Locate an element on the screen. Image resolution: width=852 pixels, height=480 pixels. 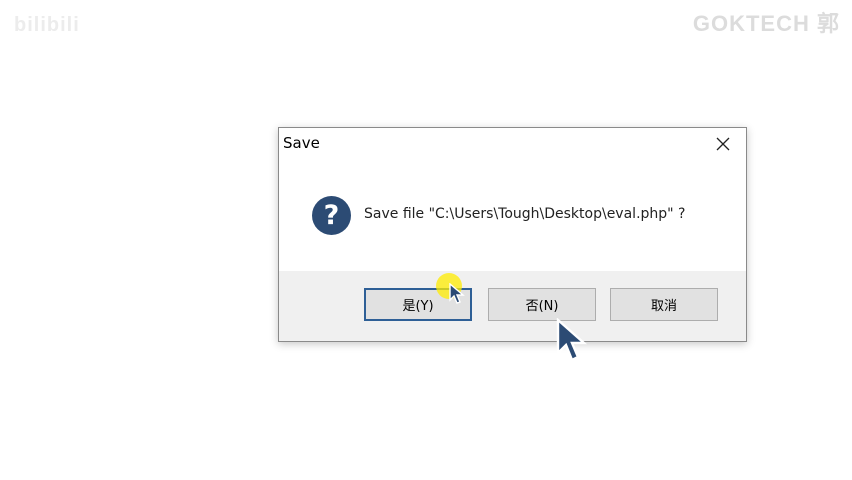
close-icon is located at coordinates (723, 144).